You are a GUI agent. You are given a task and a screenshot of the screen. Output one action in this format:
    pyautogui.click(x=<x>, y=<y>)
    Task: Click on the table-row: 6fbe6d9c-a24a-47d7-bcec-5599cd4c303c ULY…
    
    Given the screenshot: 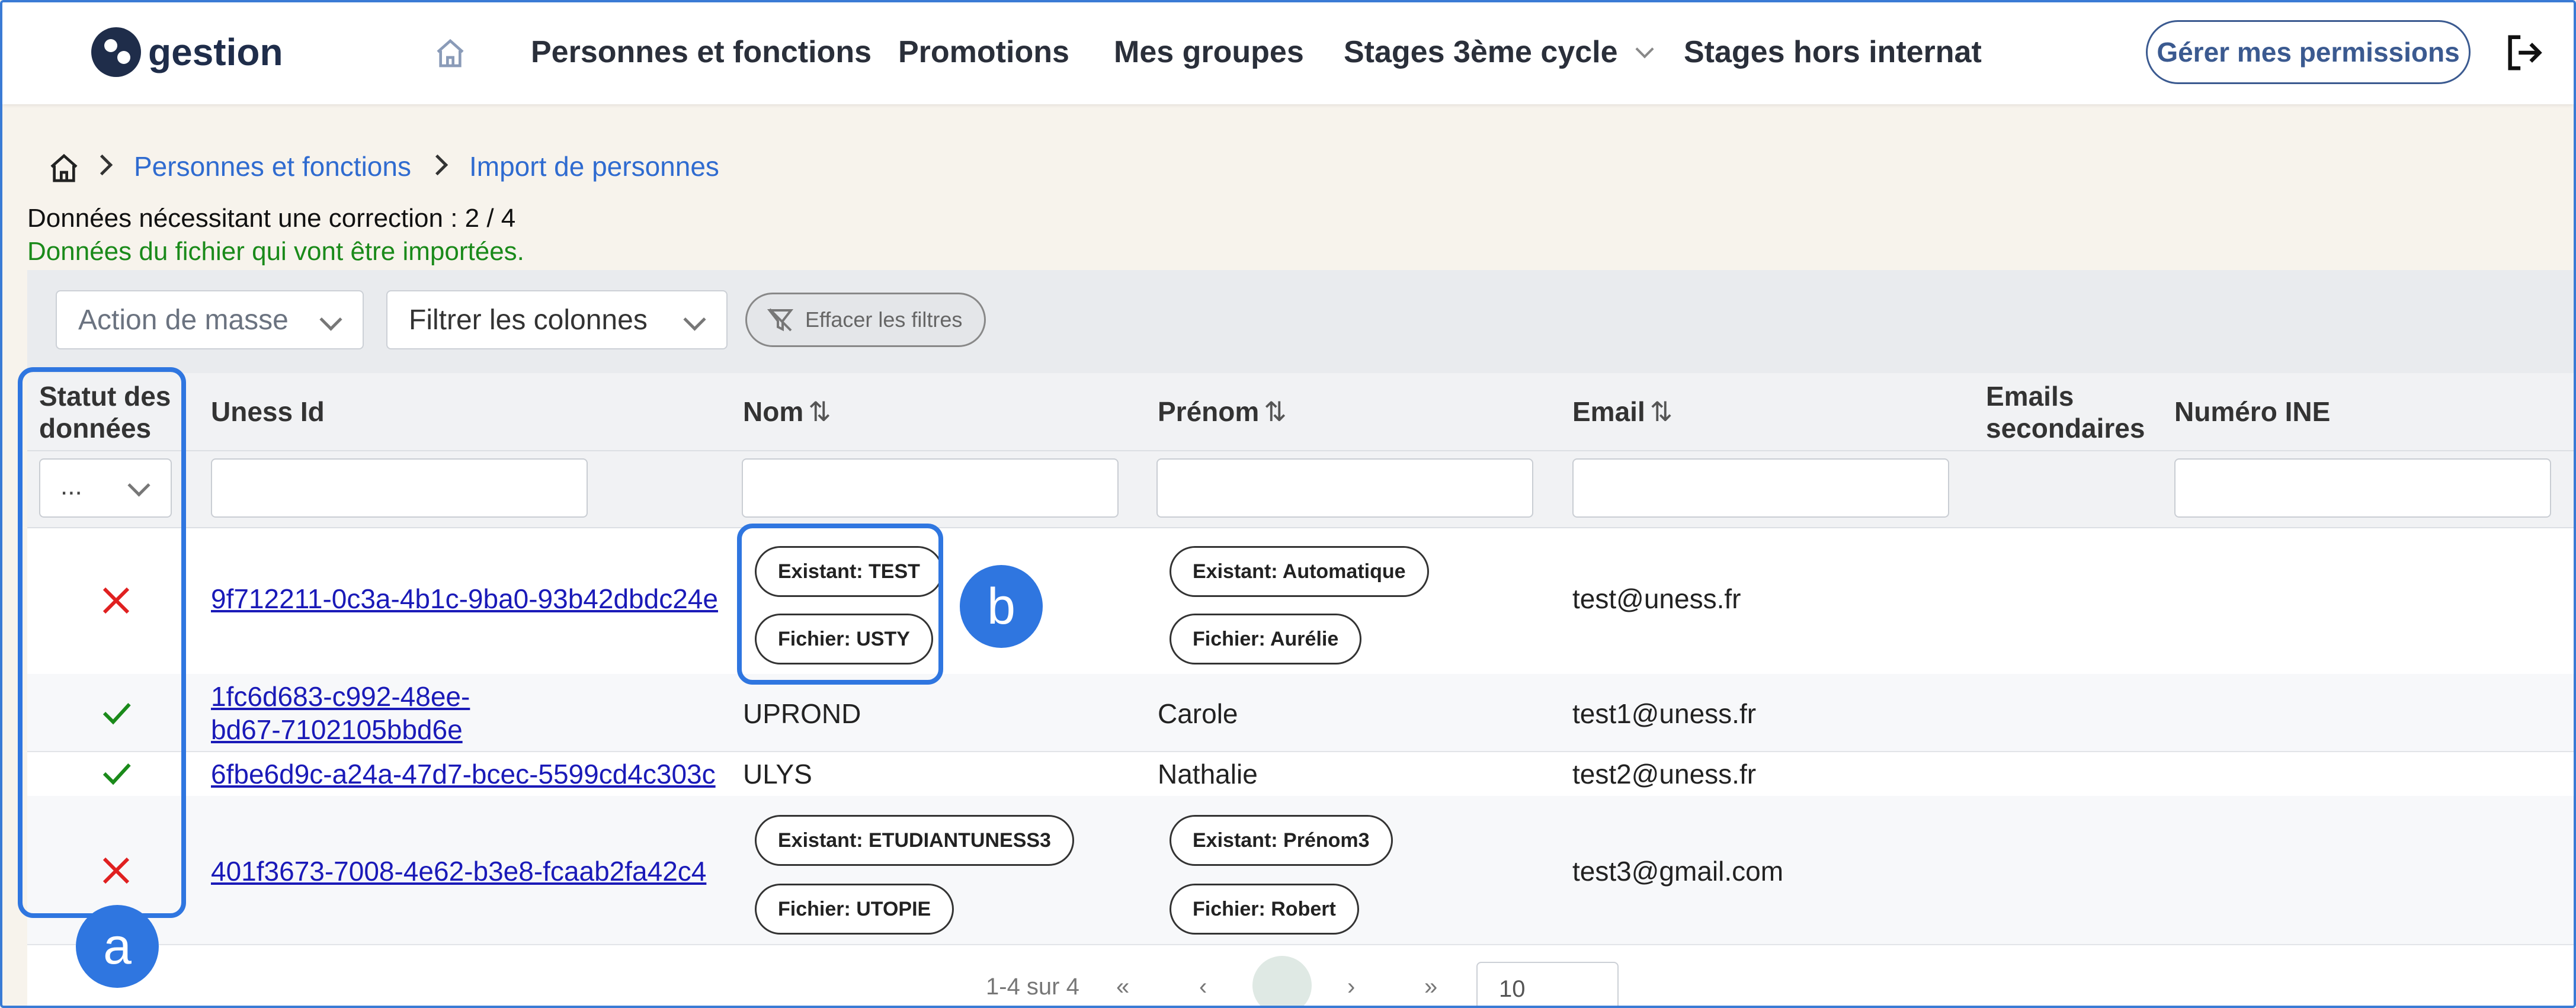 What is the action you would take?
    pyautogui.click(x=1301, y=774)
    